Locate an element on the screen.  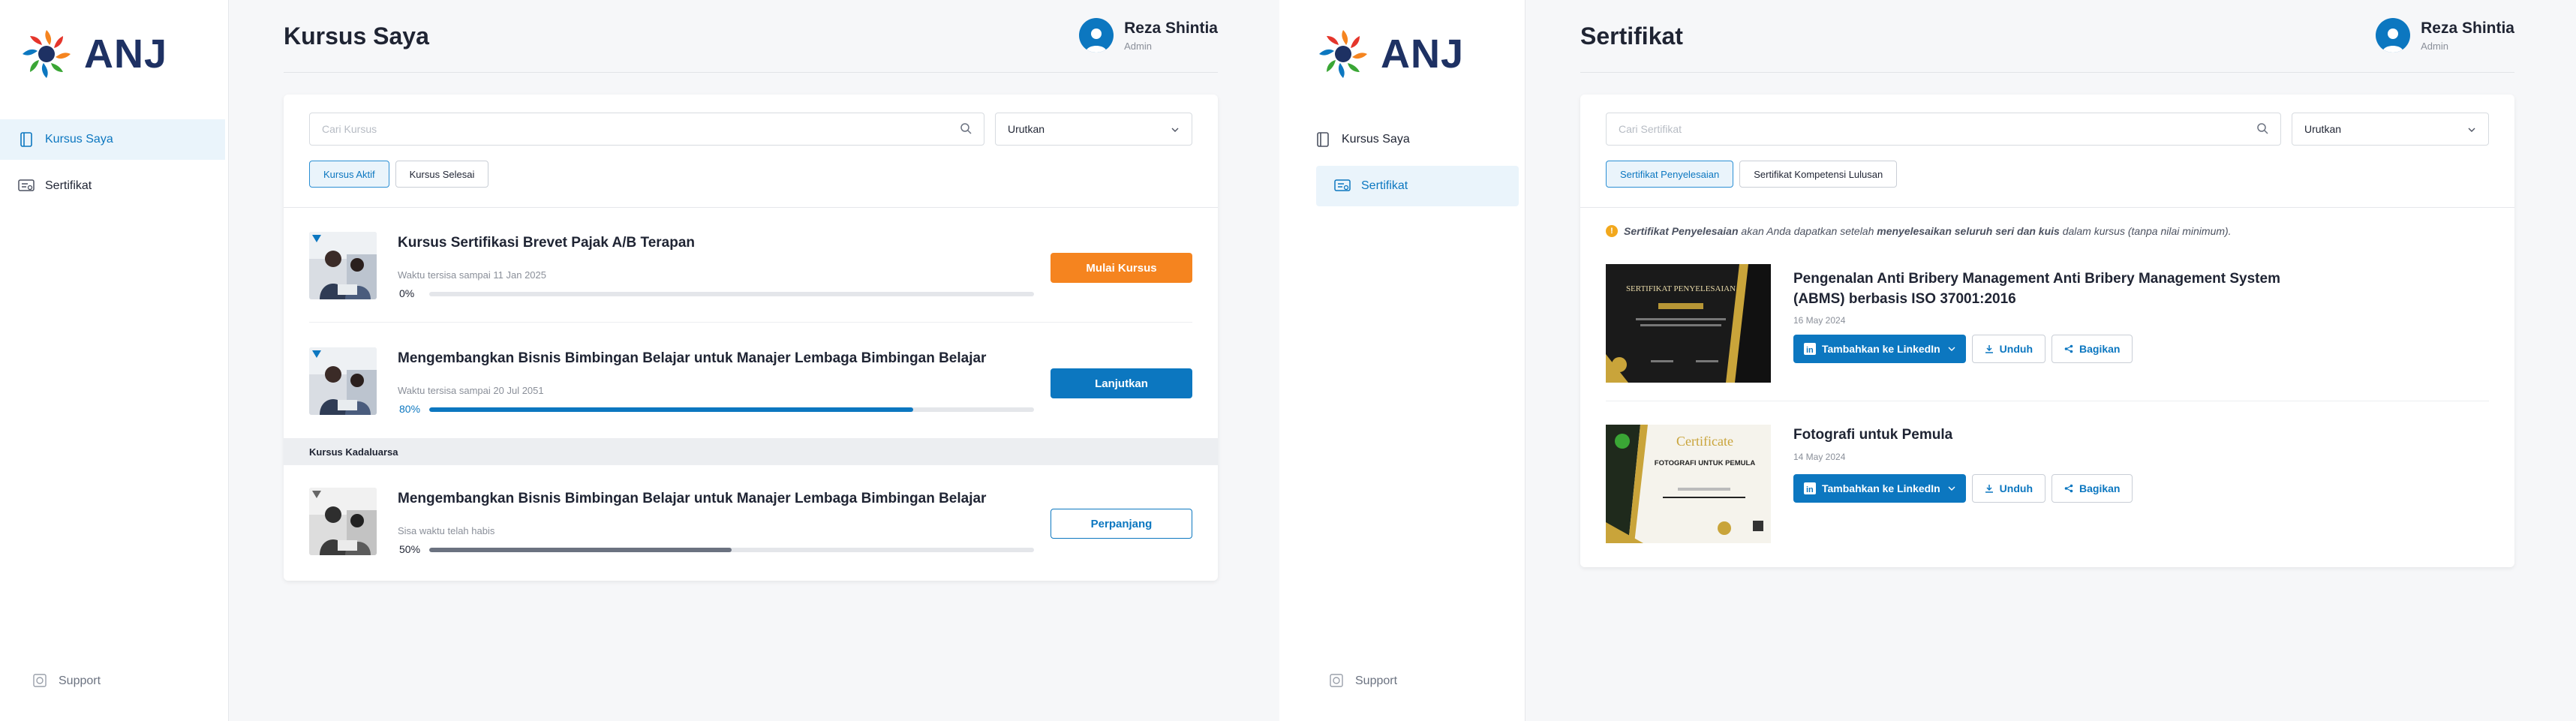
tab-sertifikat-penyelesaian: Sertifikat Penyelesaian is located at coordinates (1670, 175).